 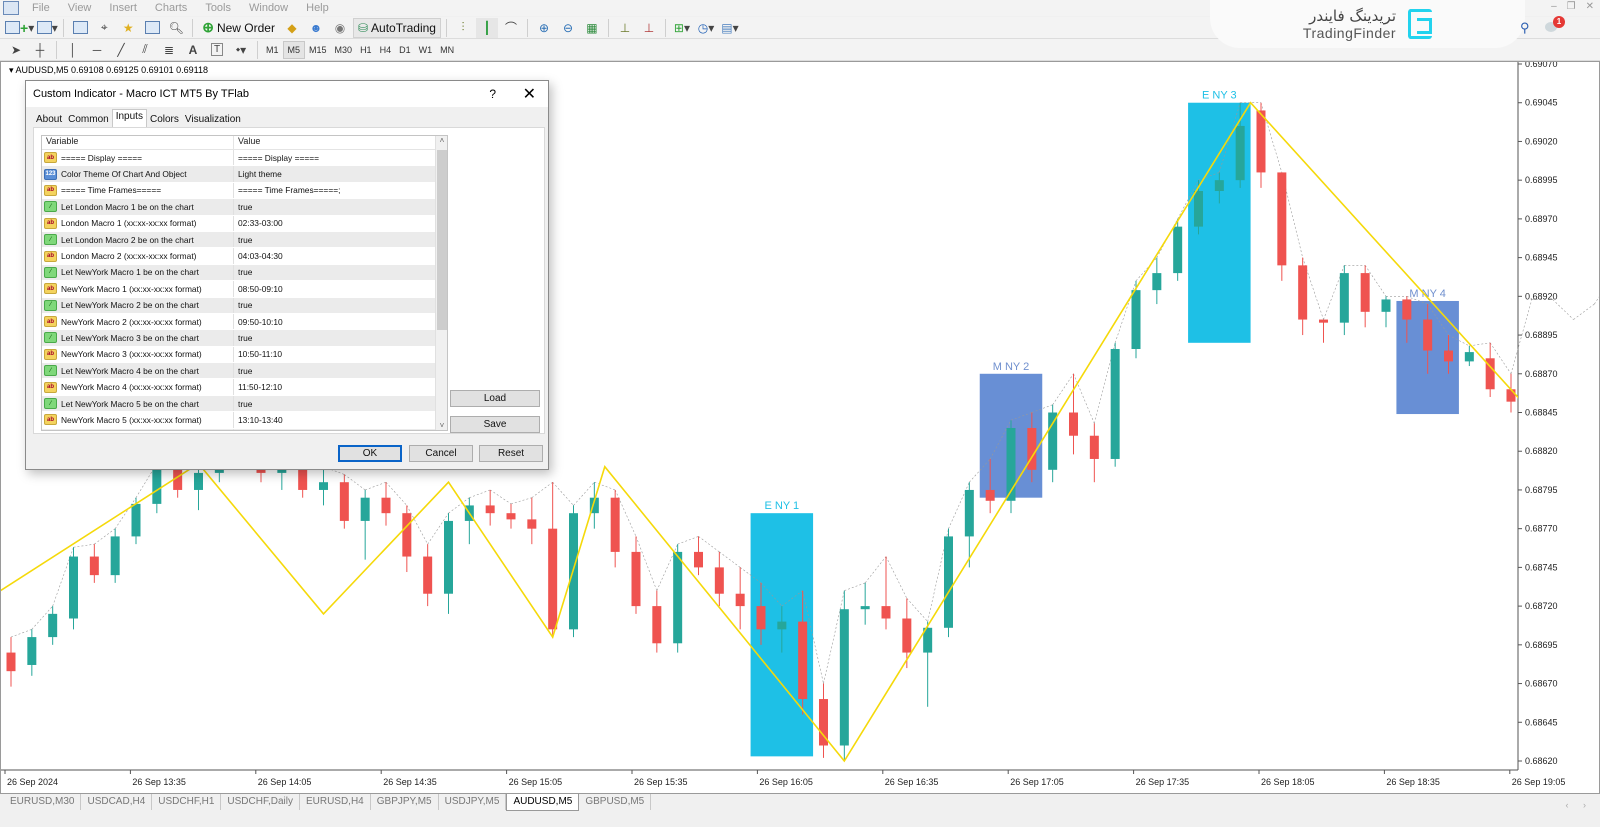 I want to click on menu-help: Help, so click(x=317, y=8).